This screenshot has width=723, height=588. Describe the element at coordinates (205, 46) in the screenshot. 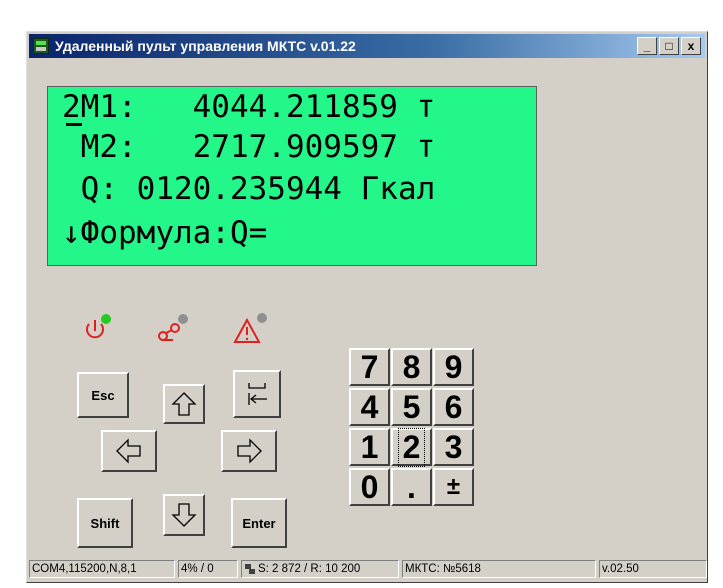

I see `window-title: Удаленный пульт управления МКТС v.01.22` at that location.